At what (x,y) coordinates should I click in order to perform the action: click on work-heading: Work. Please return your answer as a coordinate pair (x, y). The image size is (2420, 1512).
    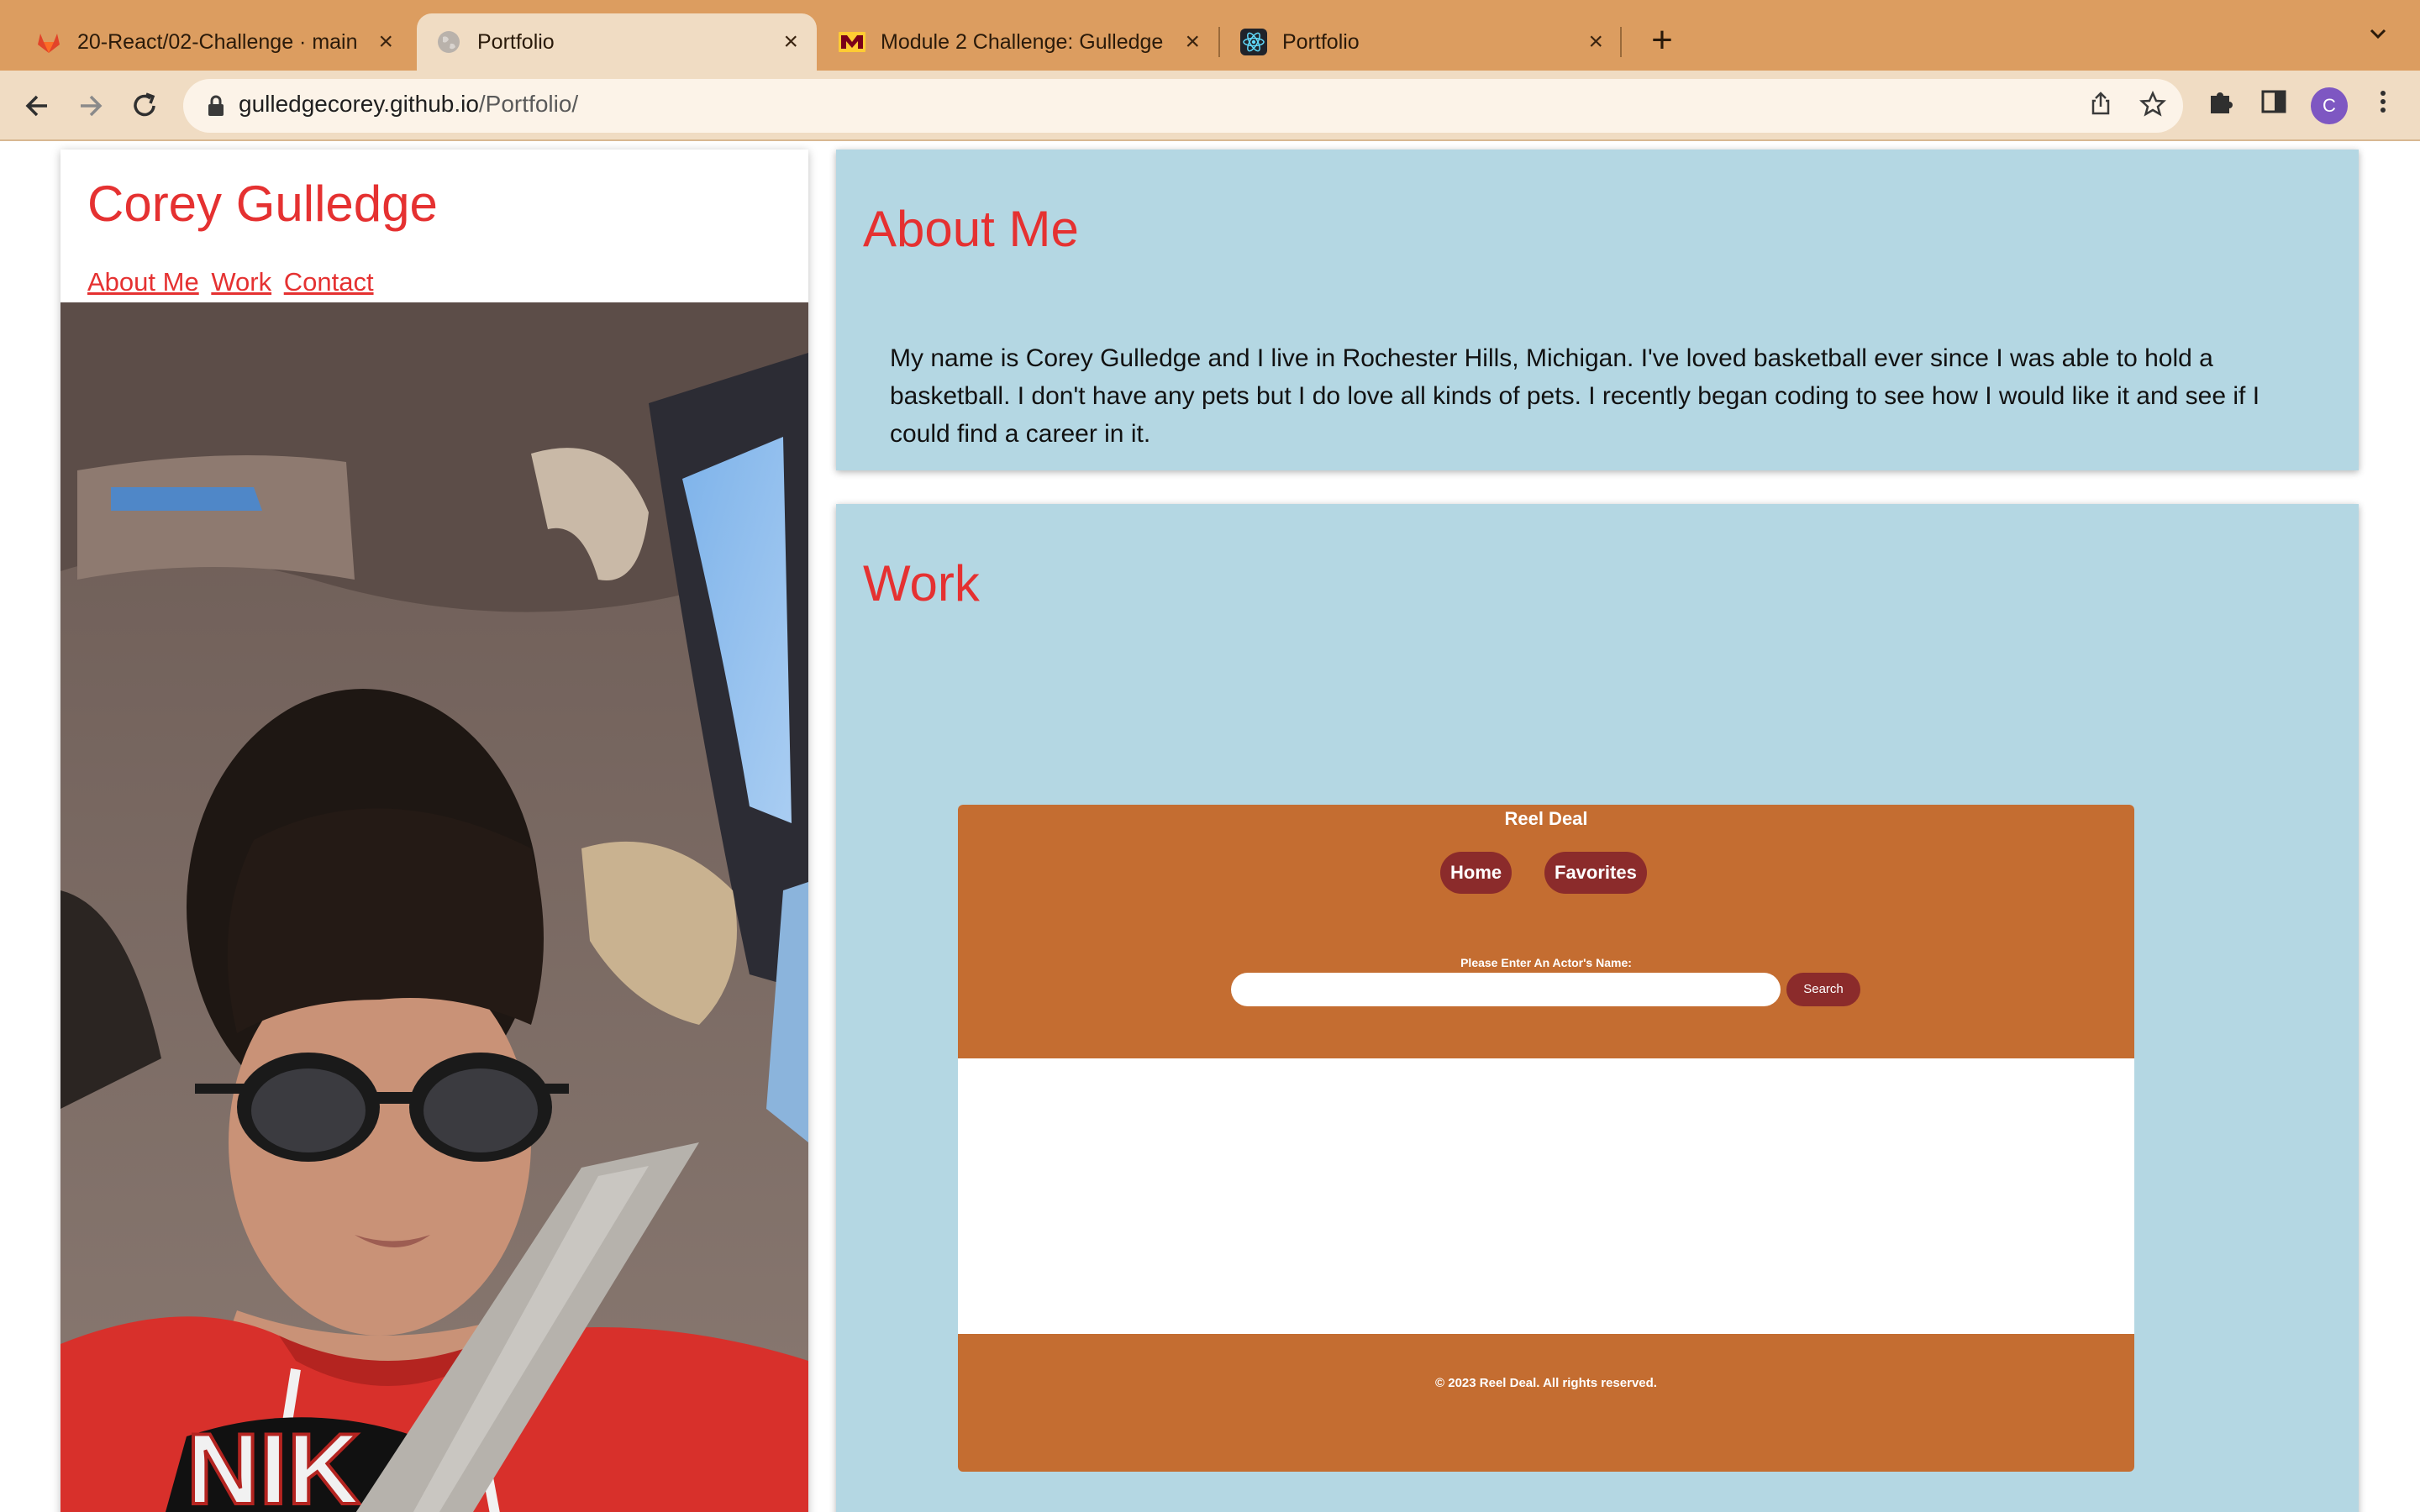
    Looking at the image, I should click on (922, 583).